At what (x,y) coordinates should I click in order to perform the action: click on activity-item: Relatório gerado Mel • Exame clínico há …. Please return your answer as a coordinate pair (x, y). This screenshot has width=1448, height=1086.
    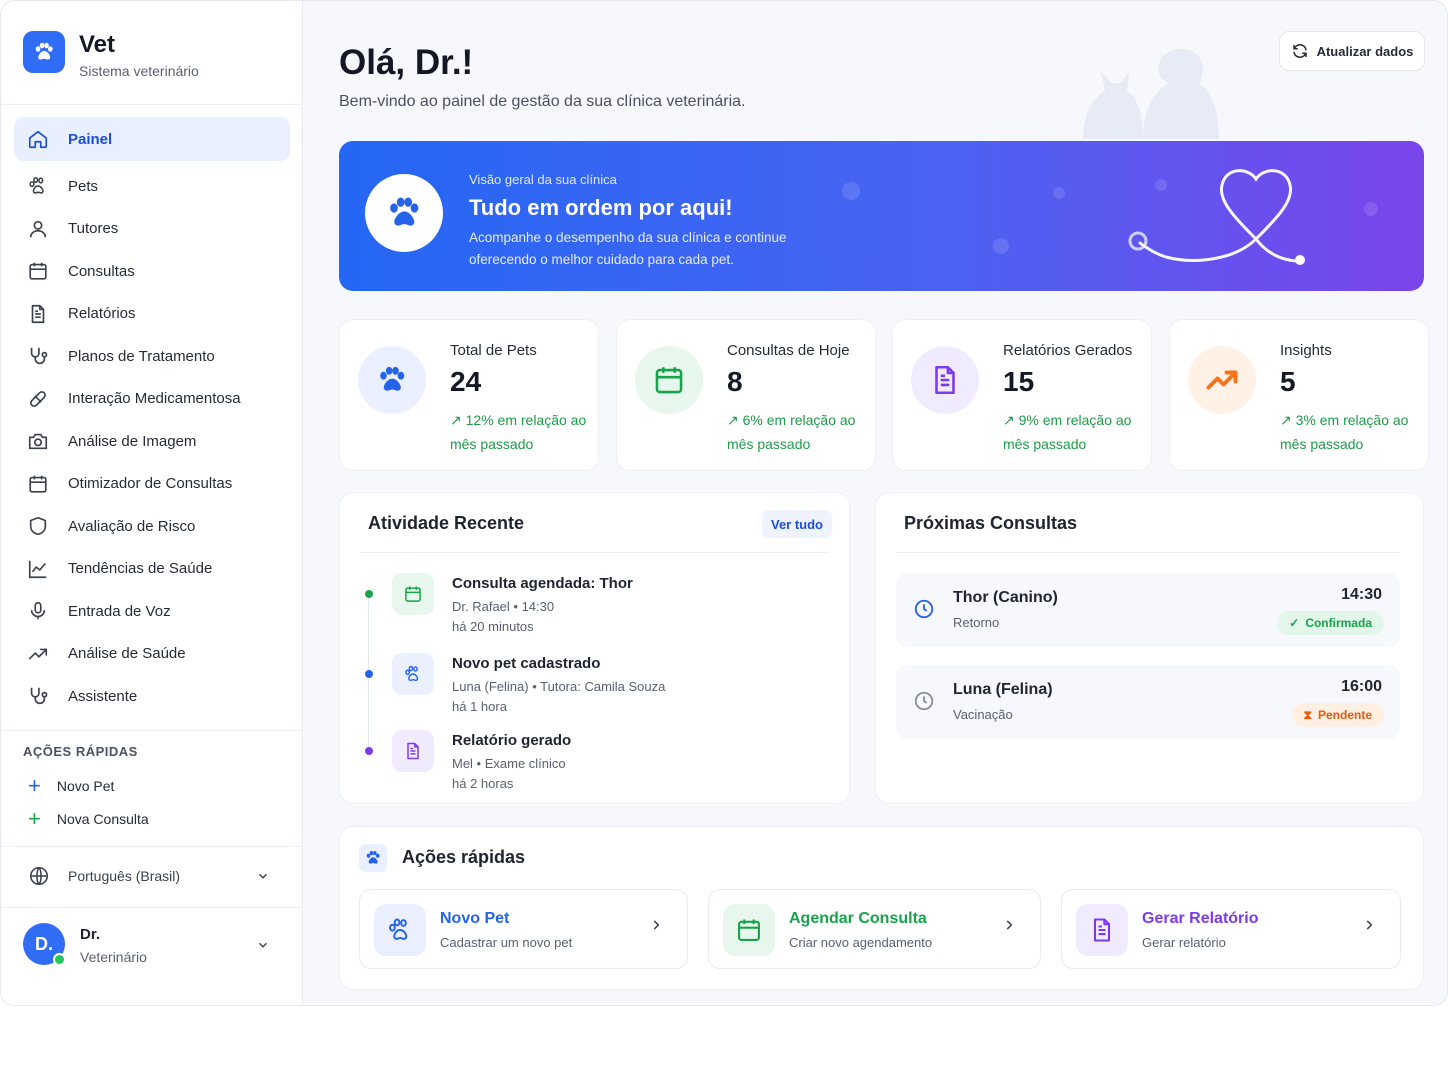
    Looking at the image, I should click on (590, 765).